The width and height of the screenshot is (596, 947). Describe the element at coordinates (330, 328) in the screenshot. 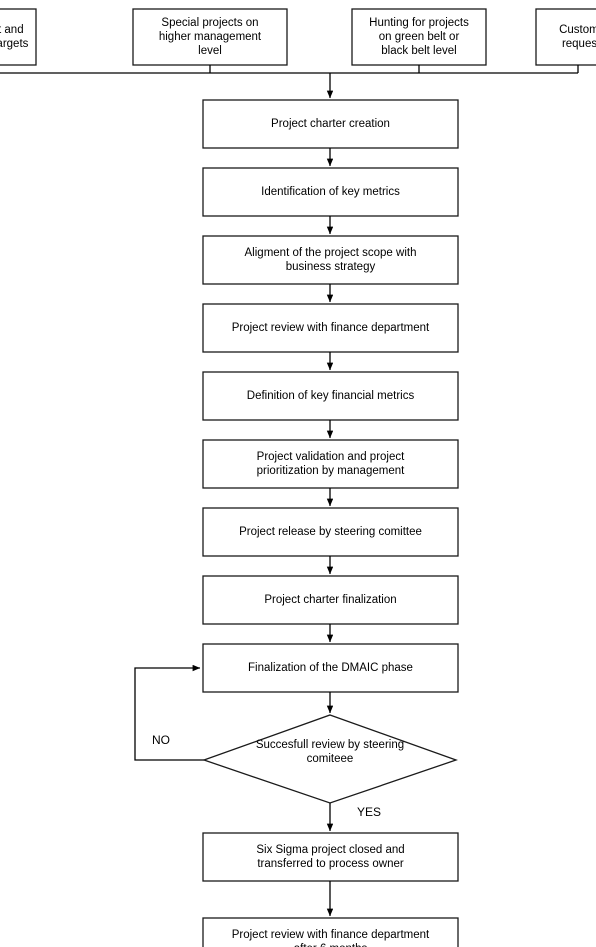

I see `step-box-project-review-finance-shape` at that location.